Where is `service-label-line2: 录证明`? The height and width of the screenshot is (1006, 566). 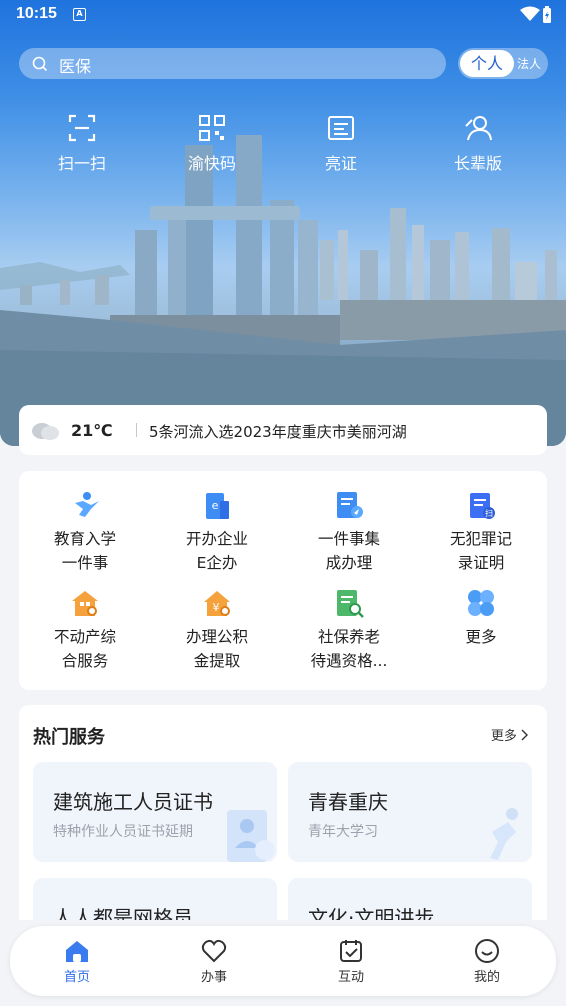 service-label-line2: 录证明 is located at coordinates (481, 563).